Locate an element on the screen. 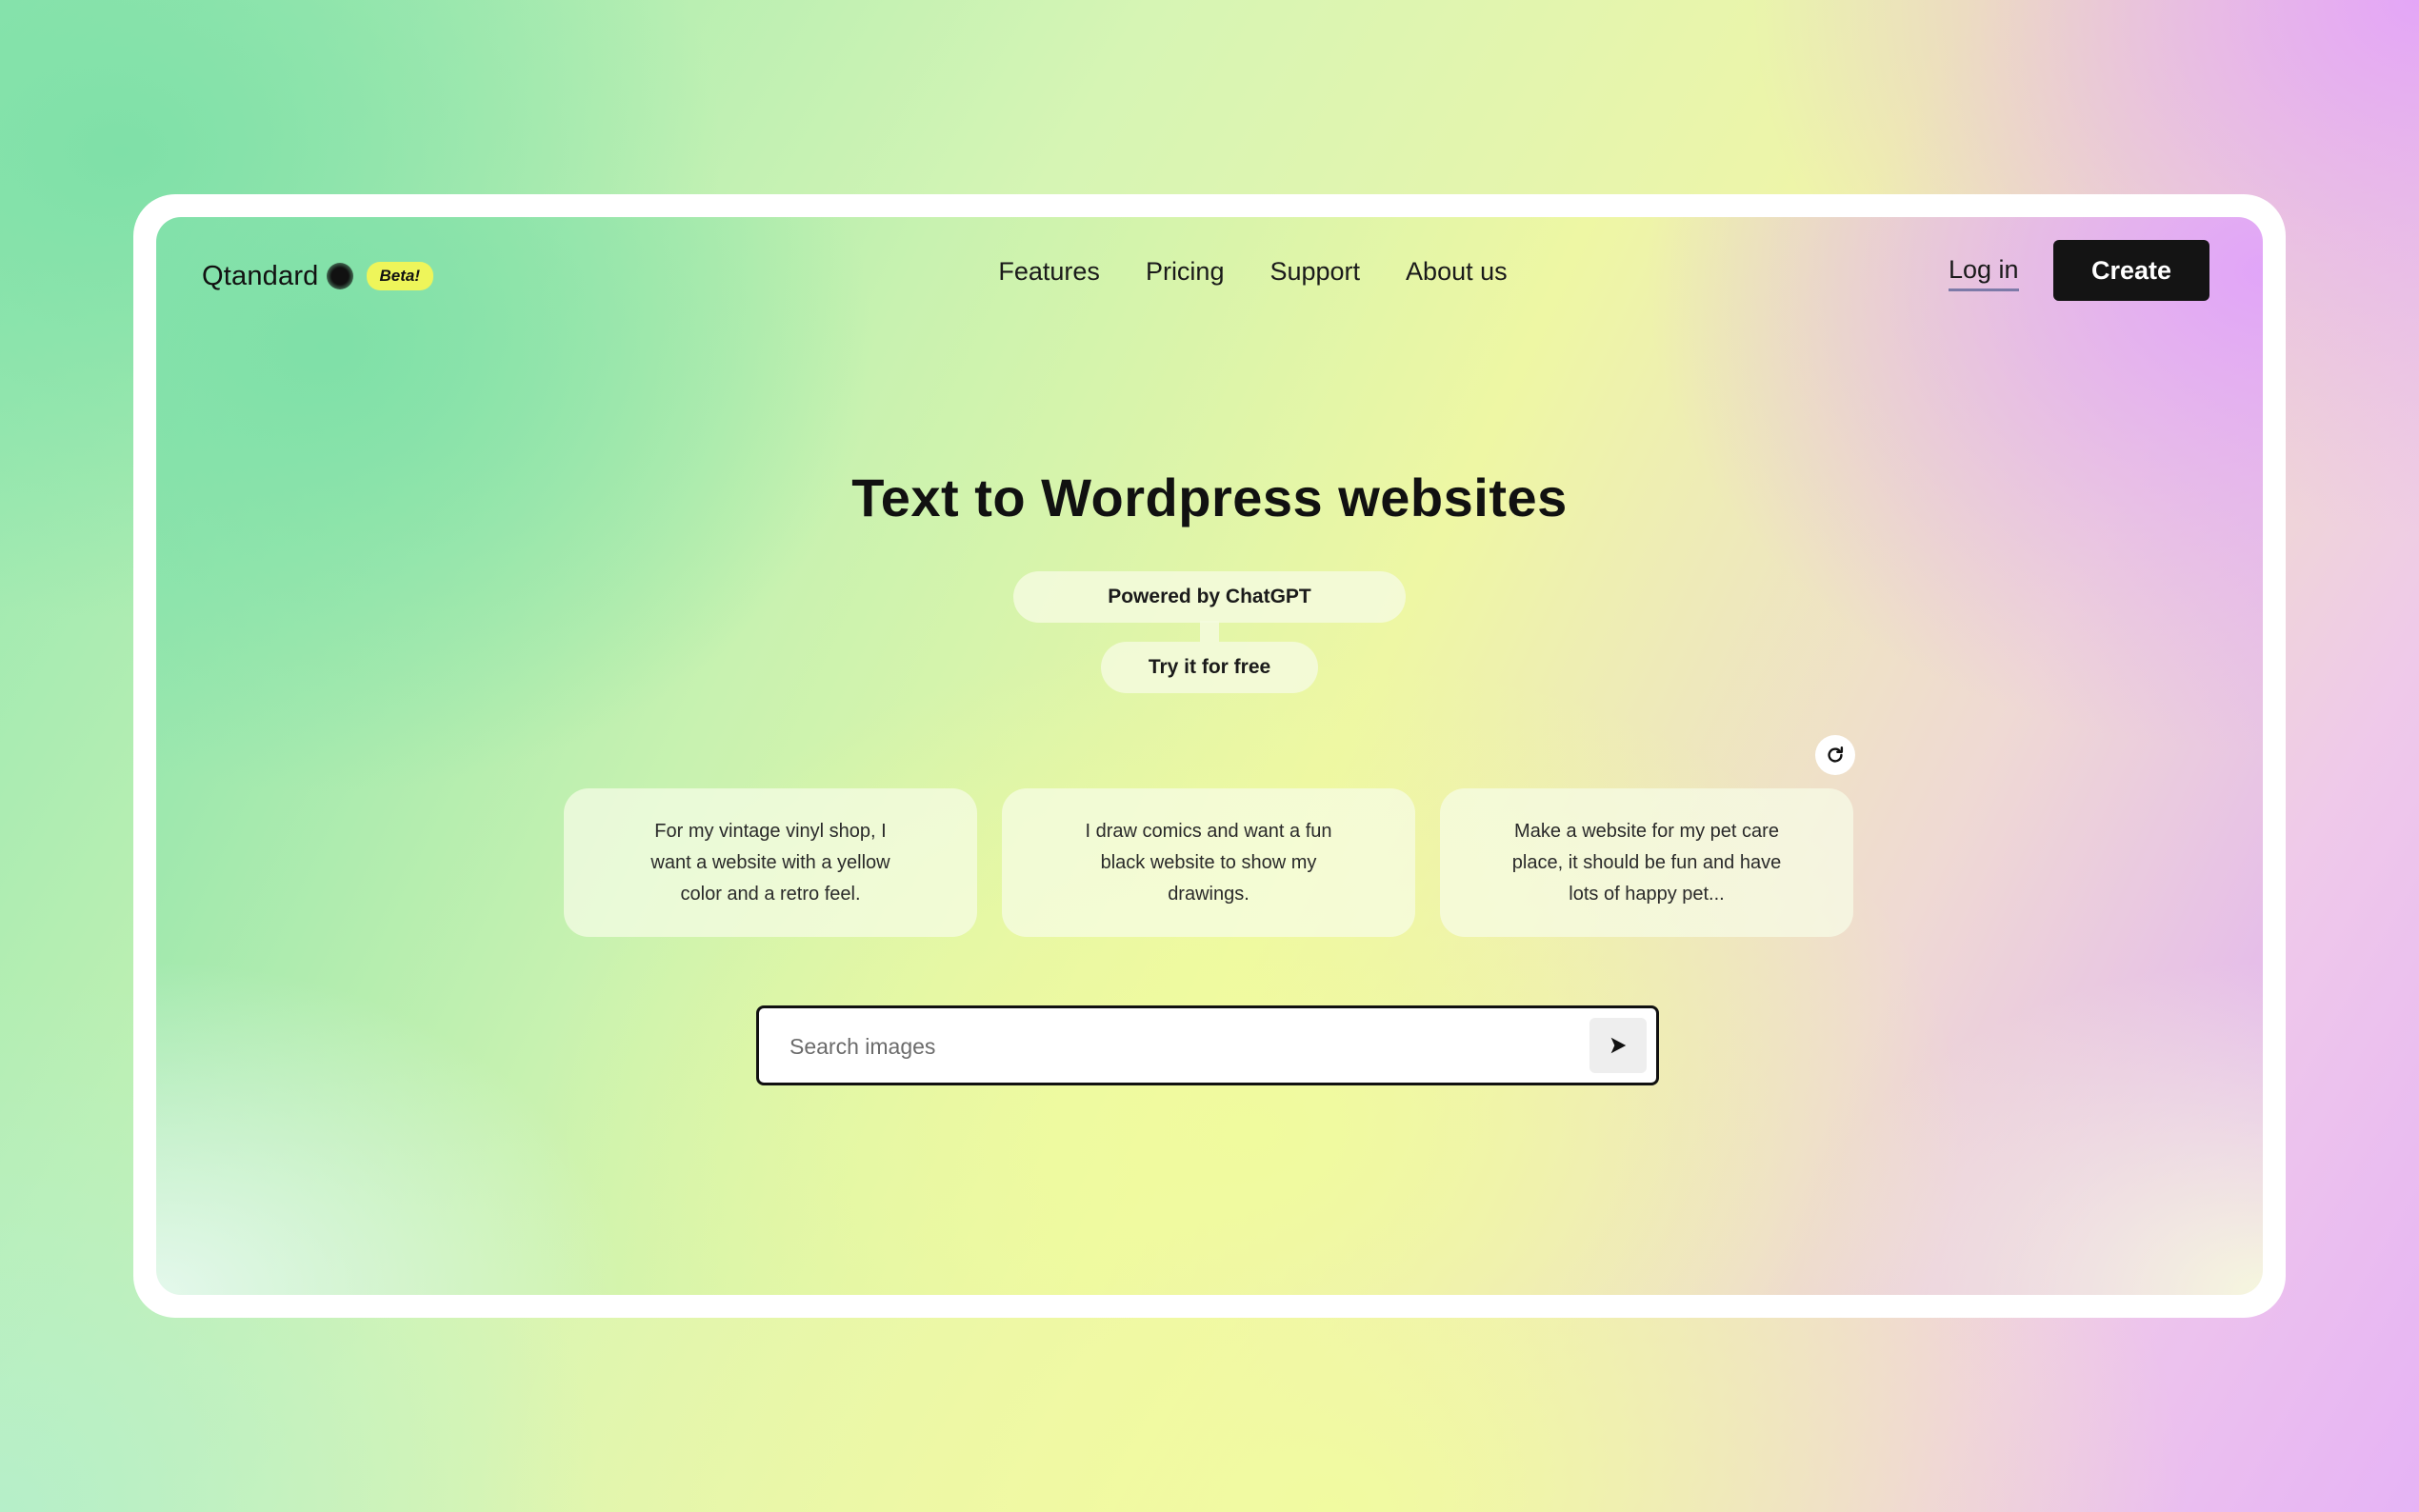 This screenshot has width=2419, height=1512. search-submit-button is located at coordinates (1618, 1045).